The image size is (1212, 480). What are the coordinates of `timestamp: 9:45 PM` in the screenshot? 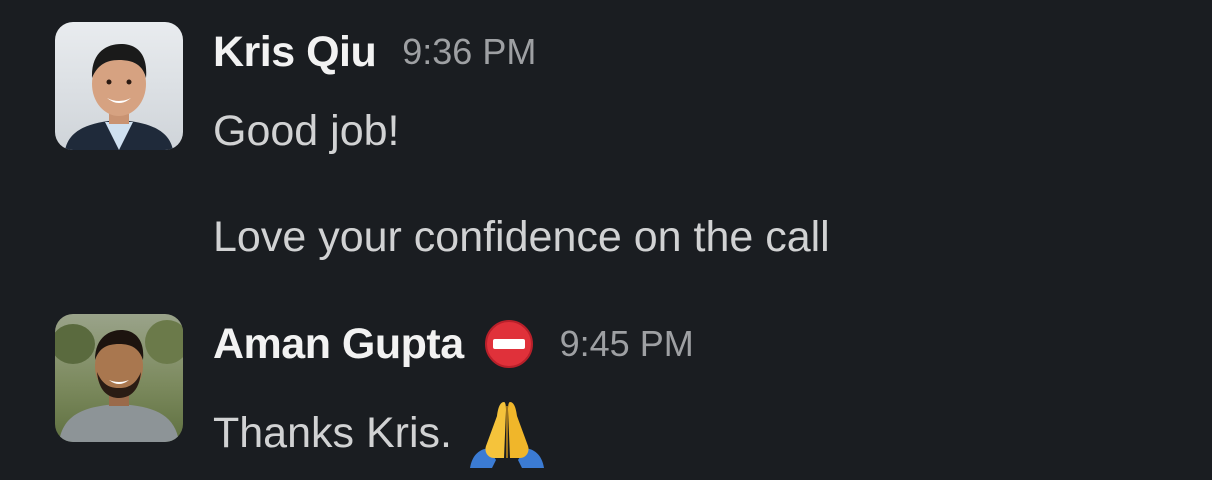 It's located at (627, 344).